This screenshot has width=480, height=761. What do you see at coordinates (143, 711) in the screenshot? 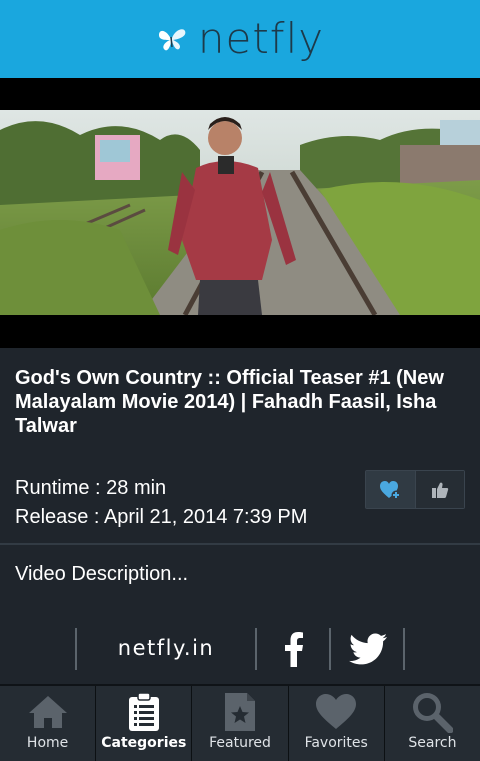
I see `clipboard-list-icon` at bounding box center [143, 711].